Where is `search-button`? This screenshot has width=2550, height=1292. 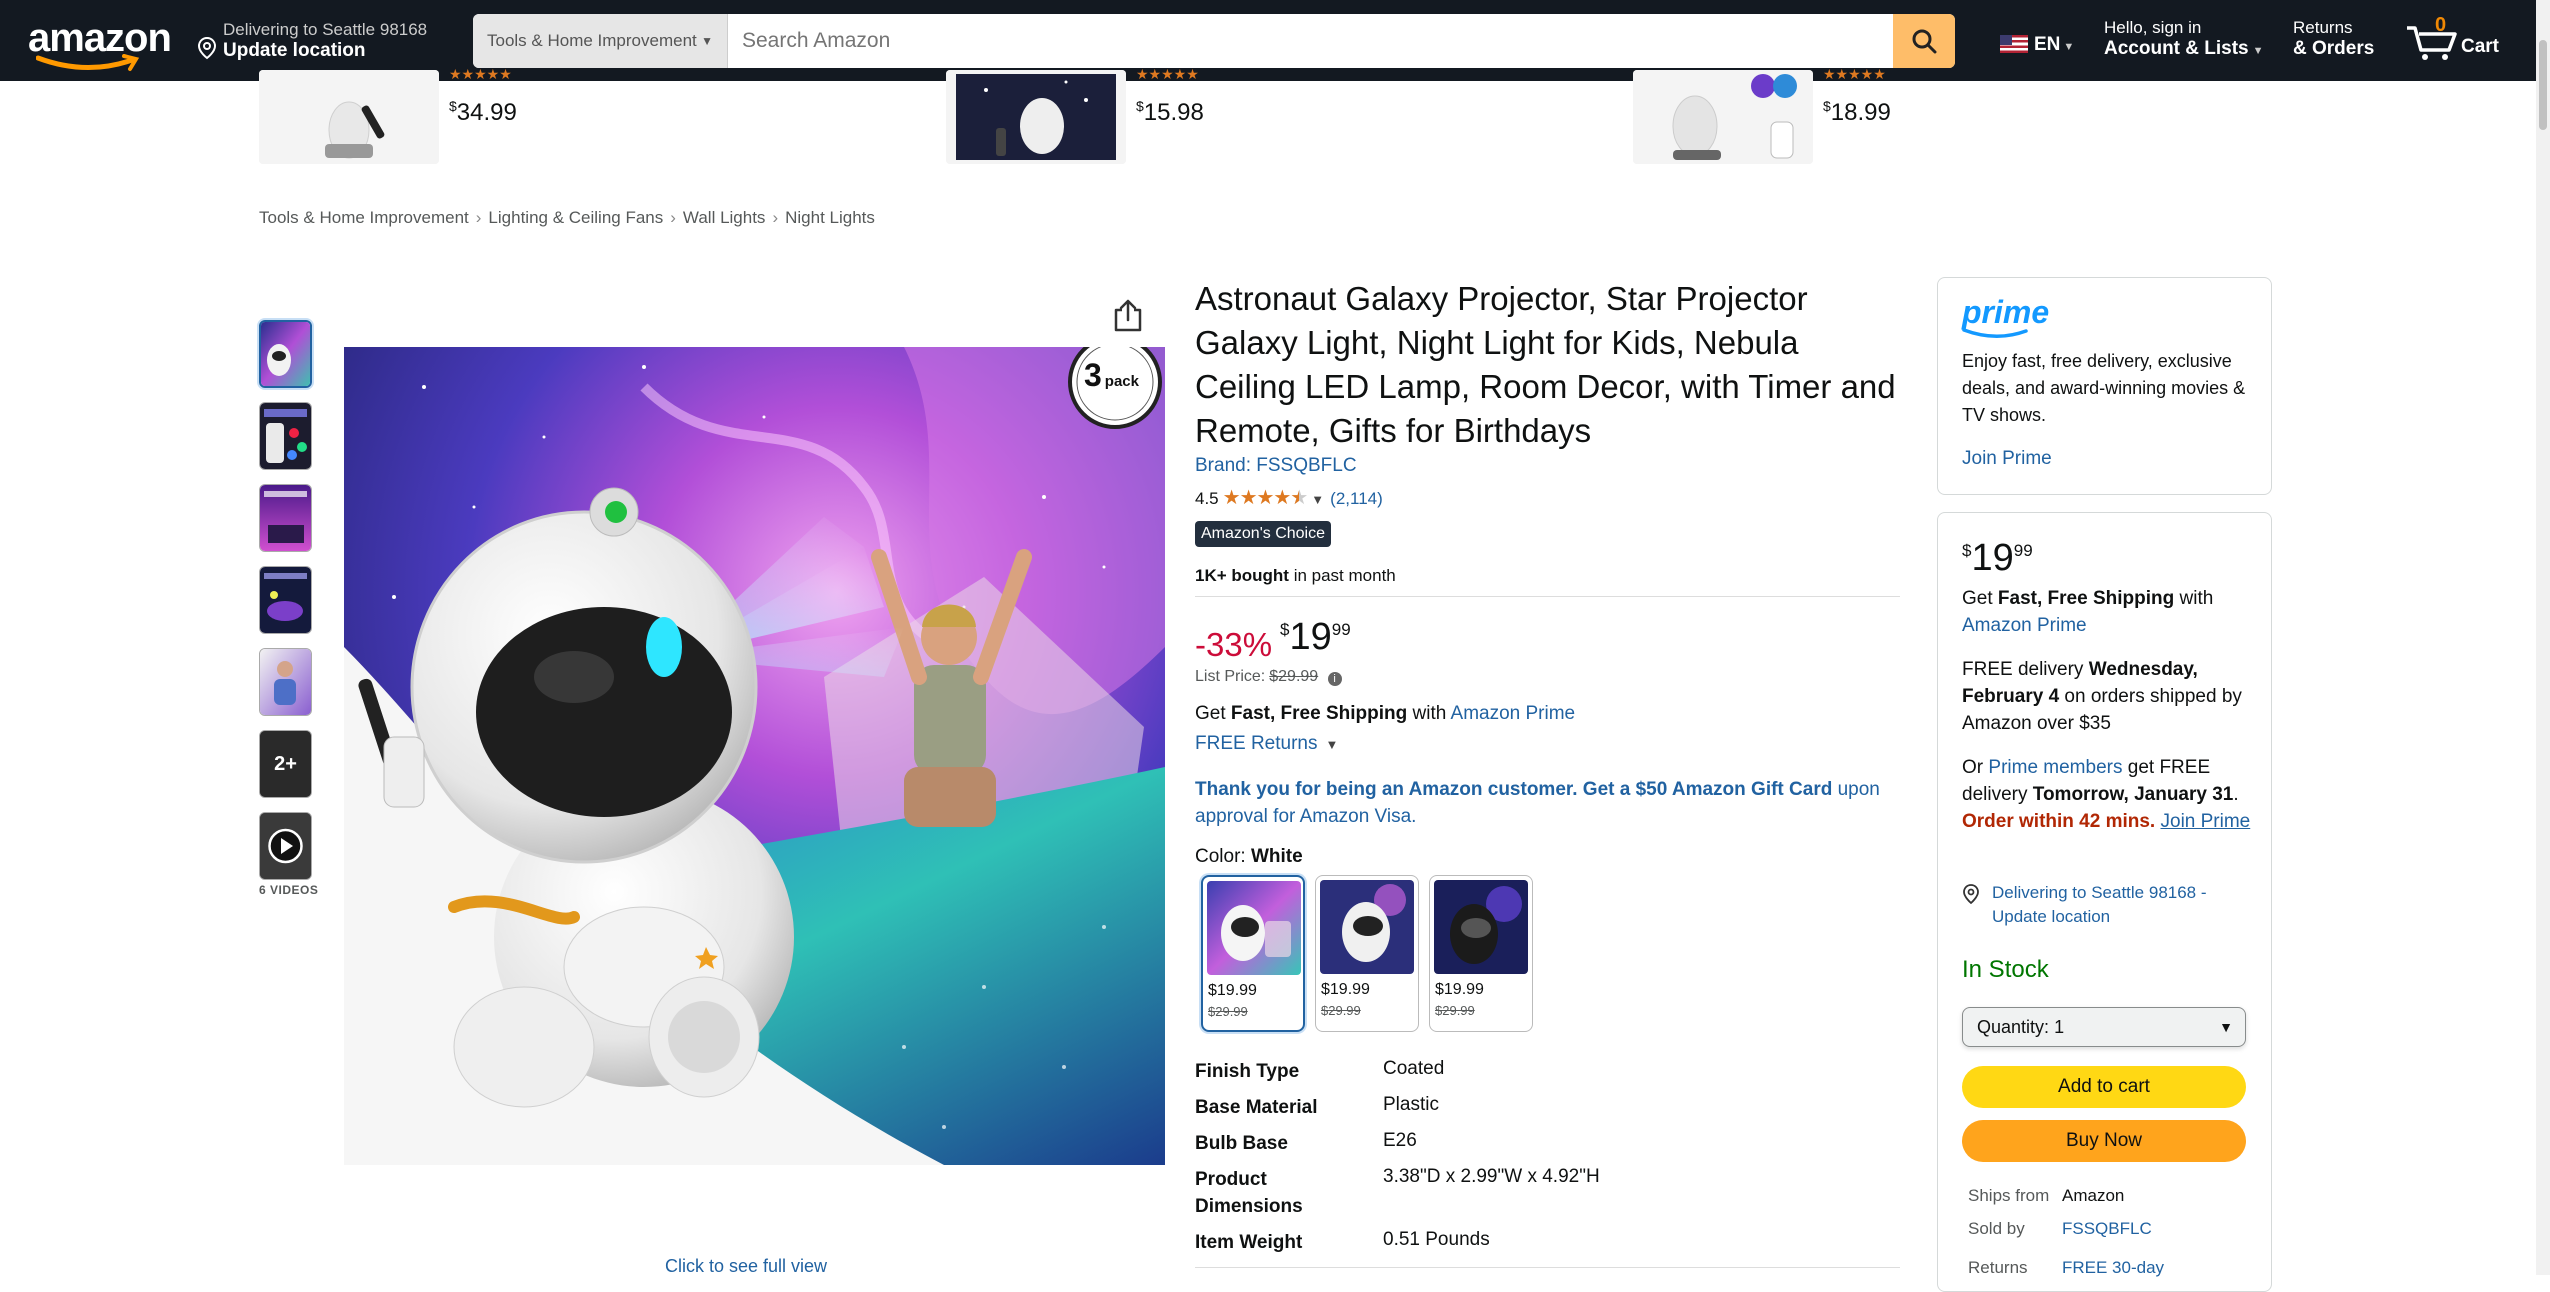
search-button is located at coordinates (1924, 41).